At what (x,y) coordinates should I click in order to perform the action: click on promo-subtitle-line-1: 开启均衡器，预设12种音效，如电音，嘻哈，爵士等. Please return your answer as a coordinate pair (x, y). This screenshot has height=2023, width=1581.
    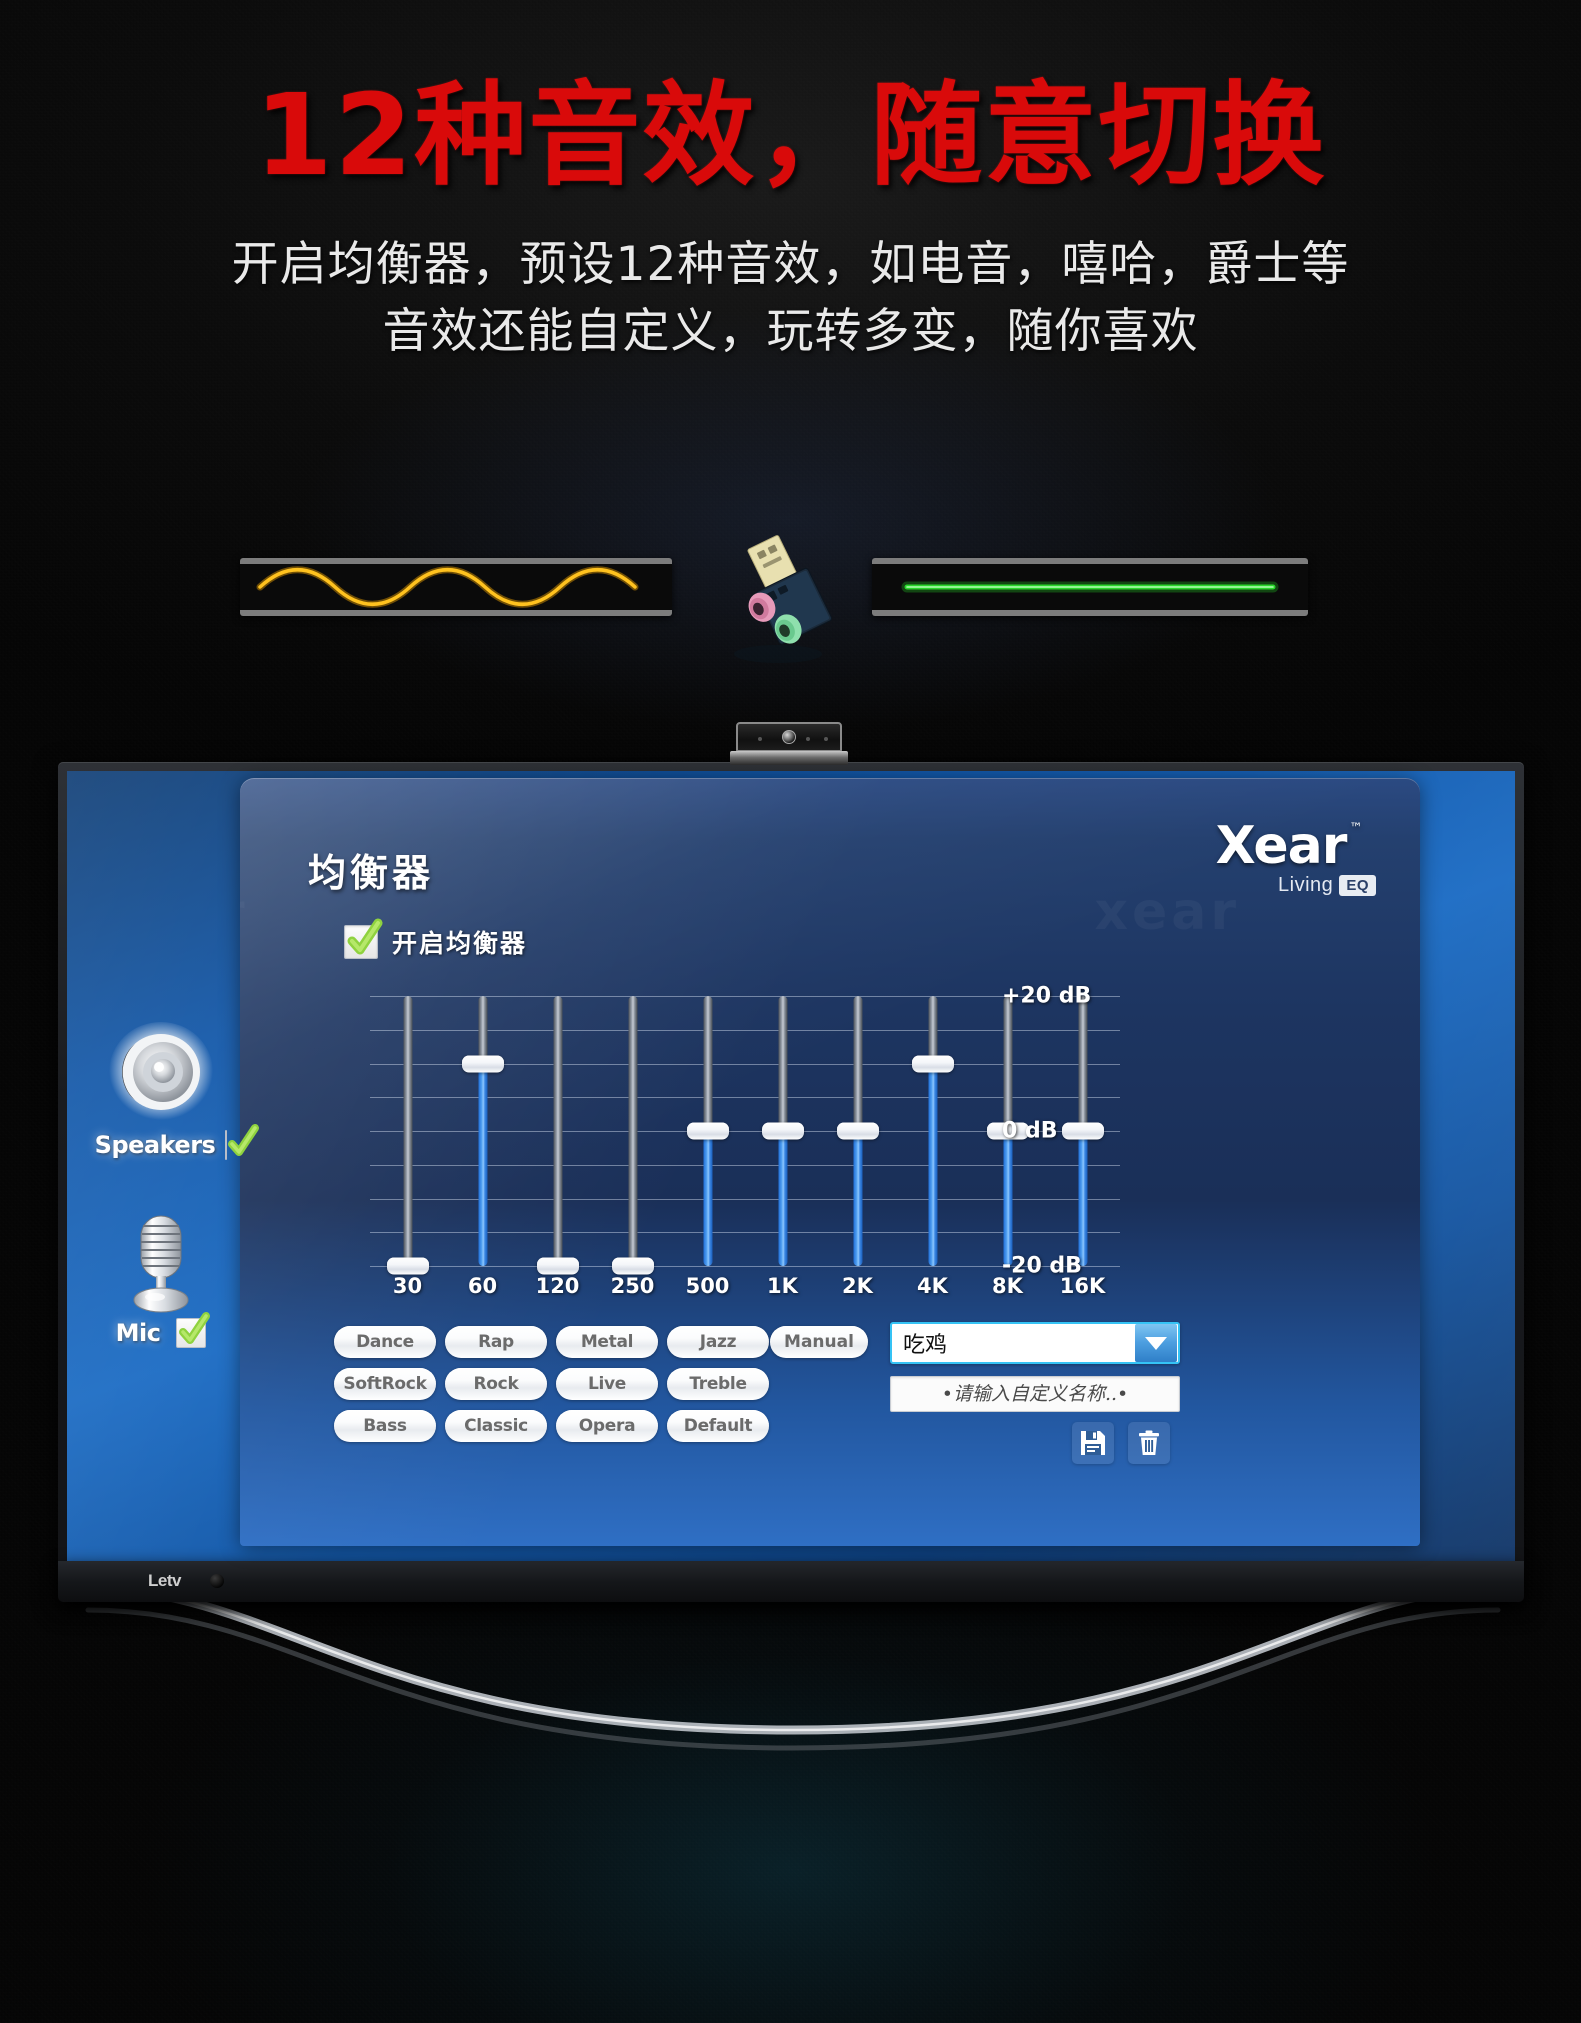
    Looking at the image, I should click on (790, 264).